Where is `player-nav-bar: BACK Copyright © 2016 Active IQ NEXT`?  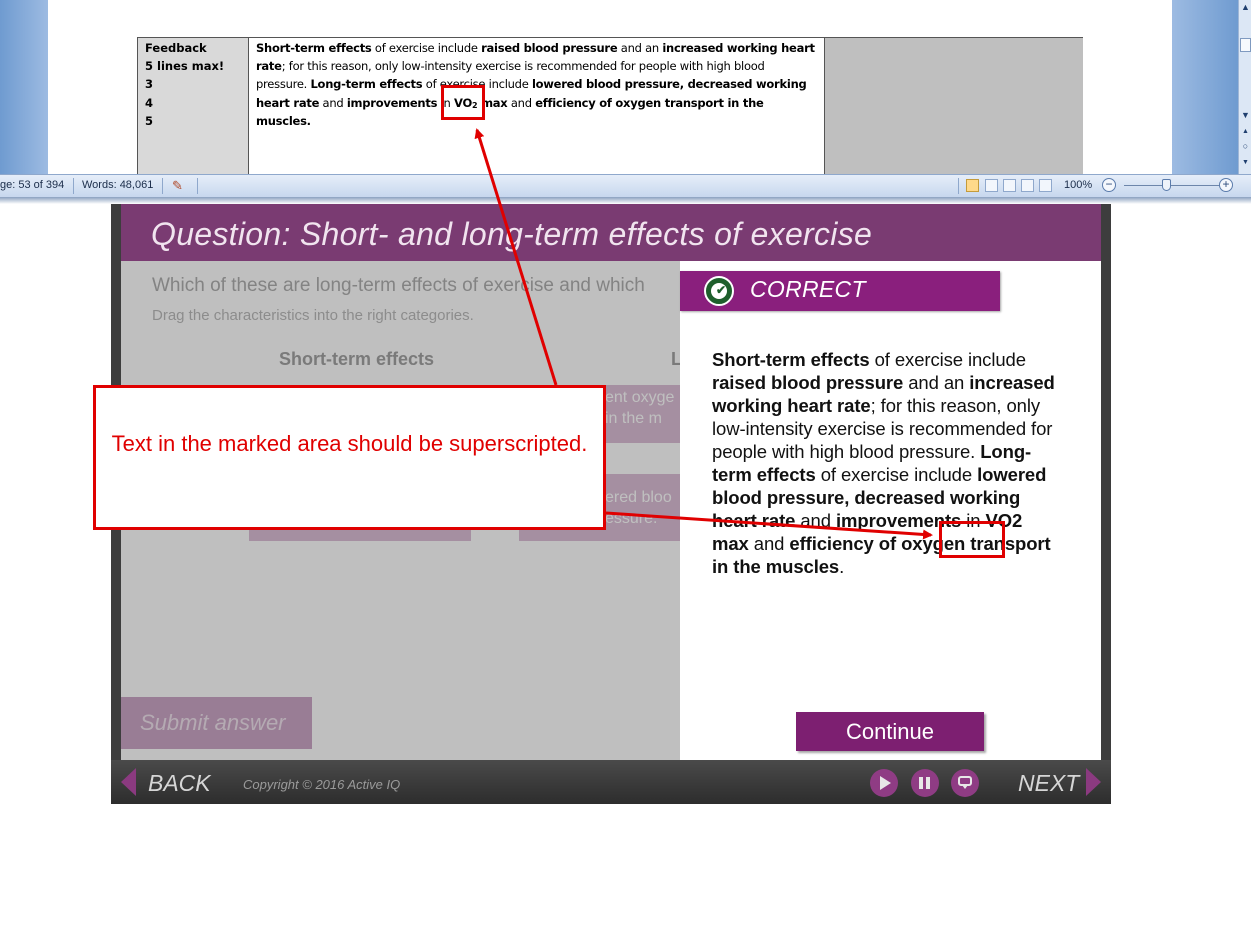
player-nav-bar: BACK Copyright © 2016 Active IQ NEXT is located at coordinates (611, 782).